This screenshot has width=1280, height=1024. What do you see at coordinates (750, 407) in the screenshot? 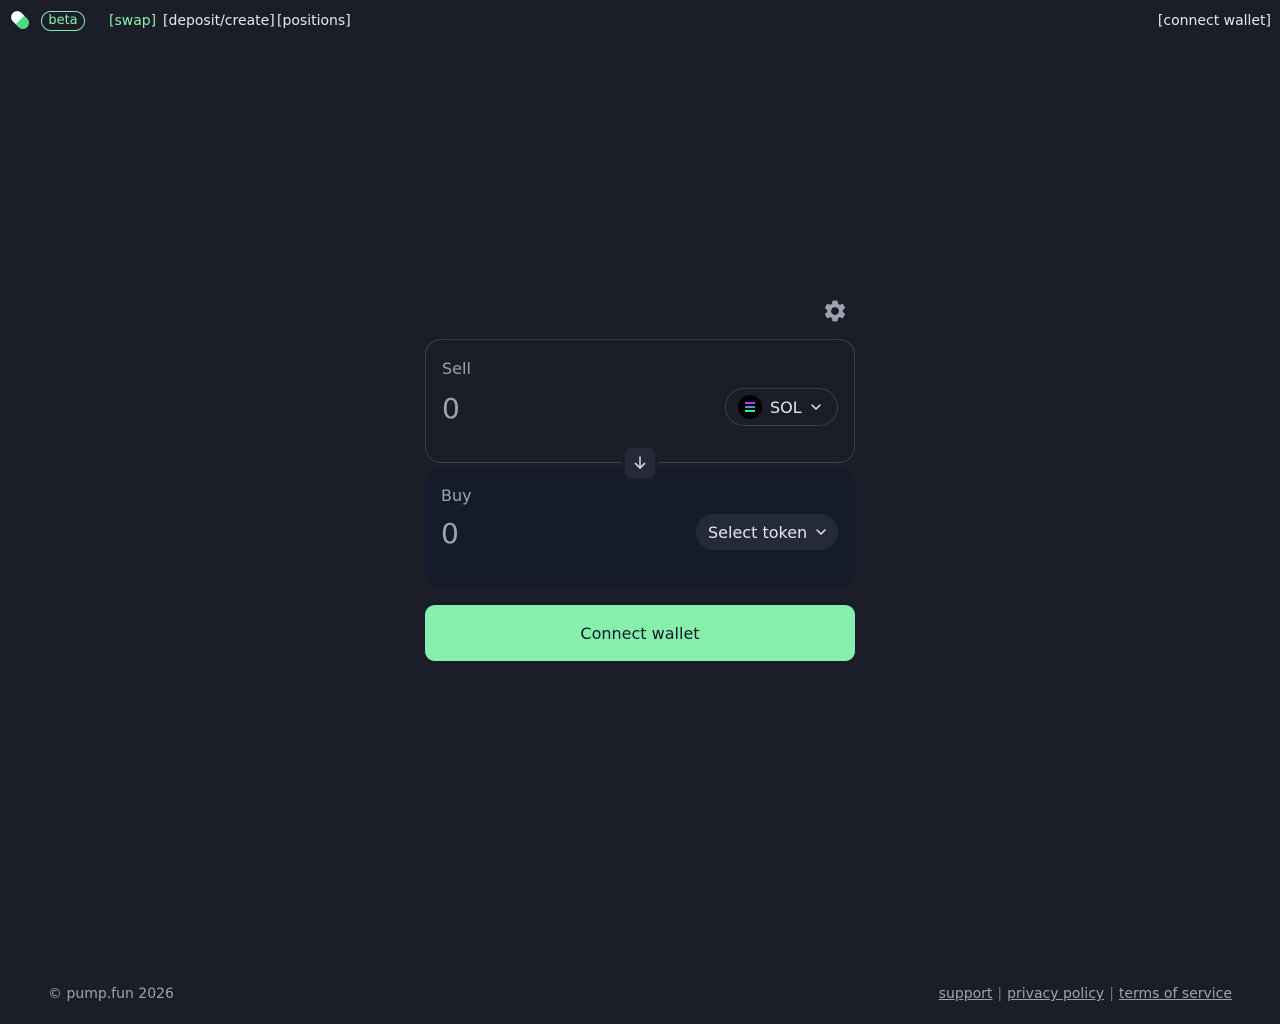
I see `solana-icon` at bounding box center [750, 407].